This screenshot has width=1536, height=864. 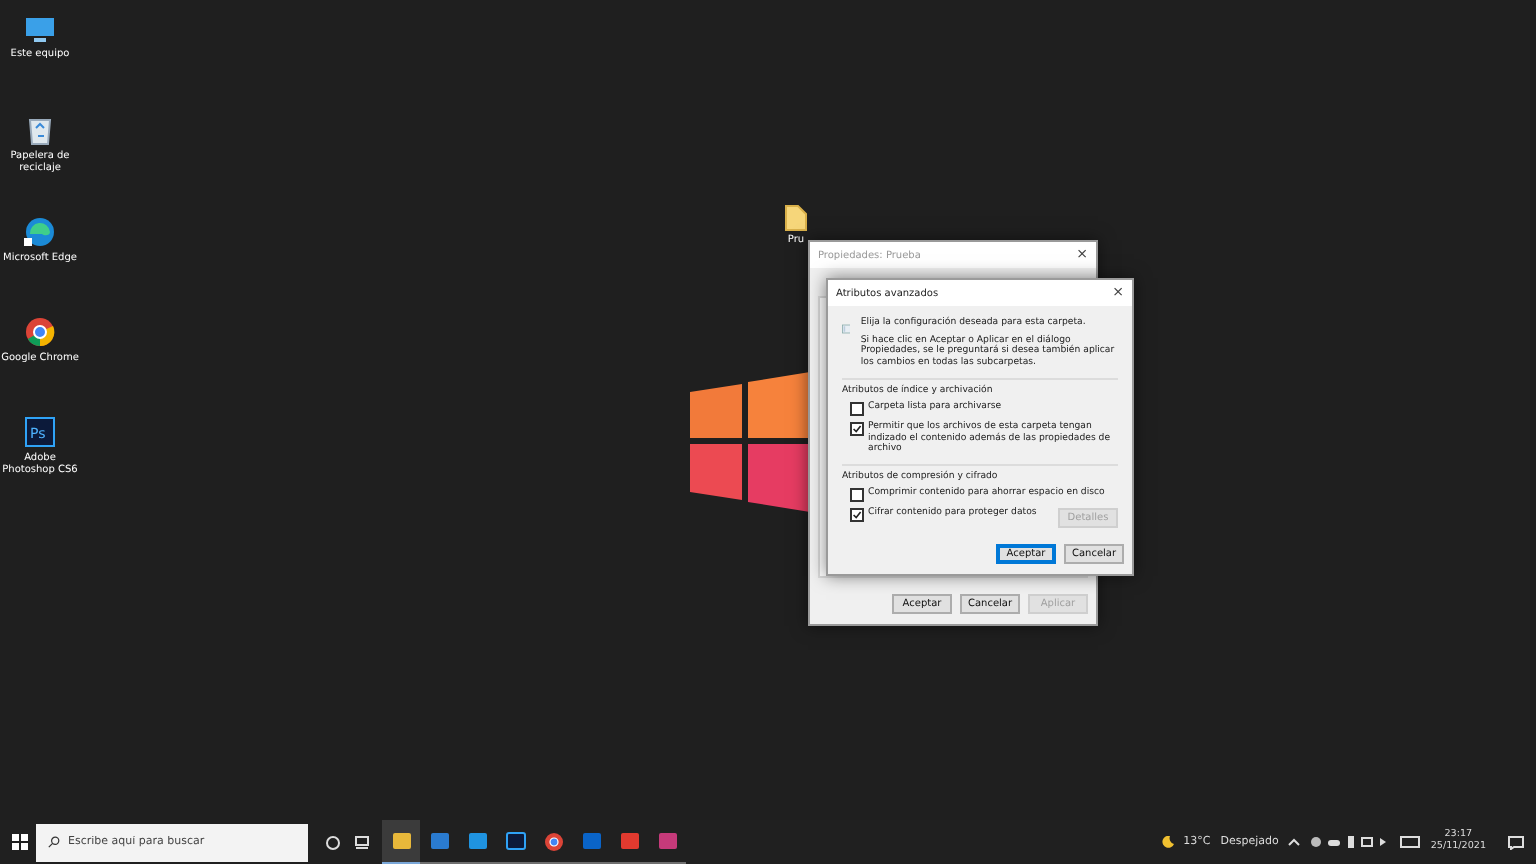 What do you see at coordinates (629, 841) in the screenshot?
I see `app-icon` at bounding box center [629, 841].